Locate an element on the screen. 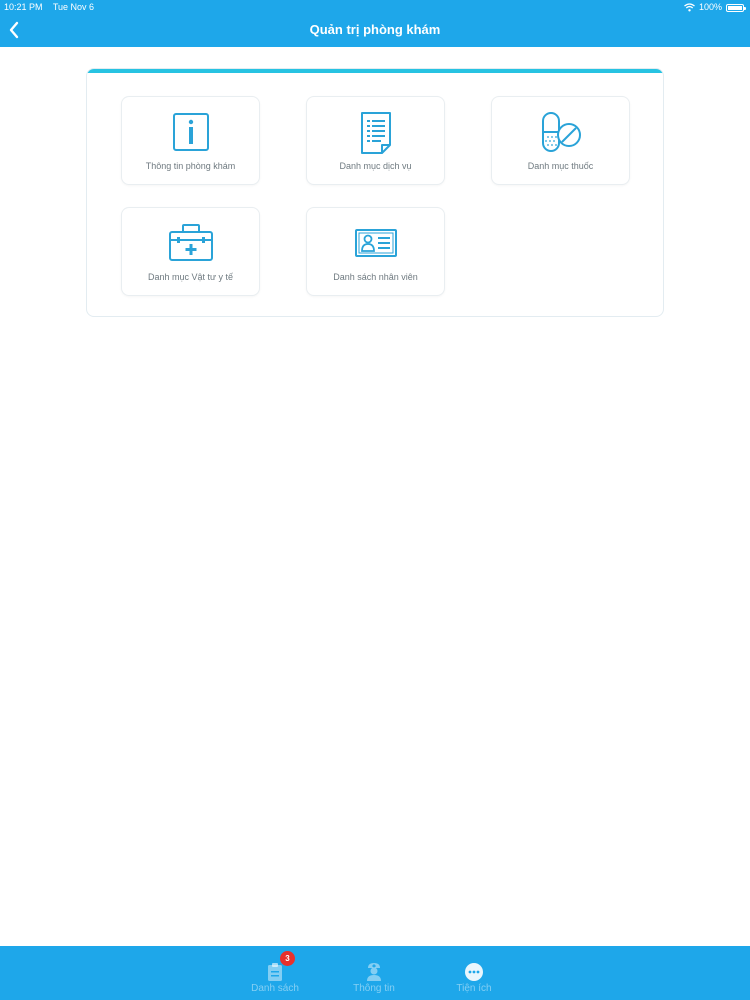 This screenshot has height=1000, width=750. status-time: 10:21 PM is located at coordinates (23, 7).